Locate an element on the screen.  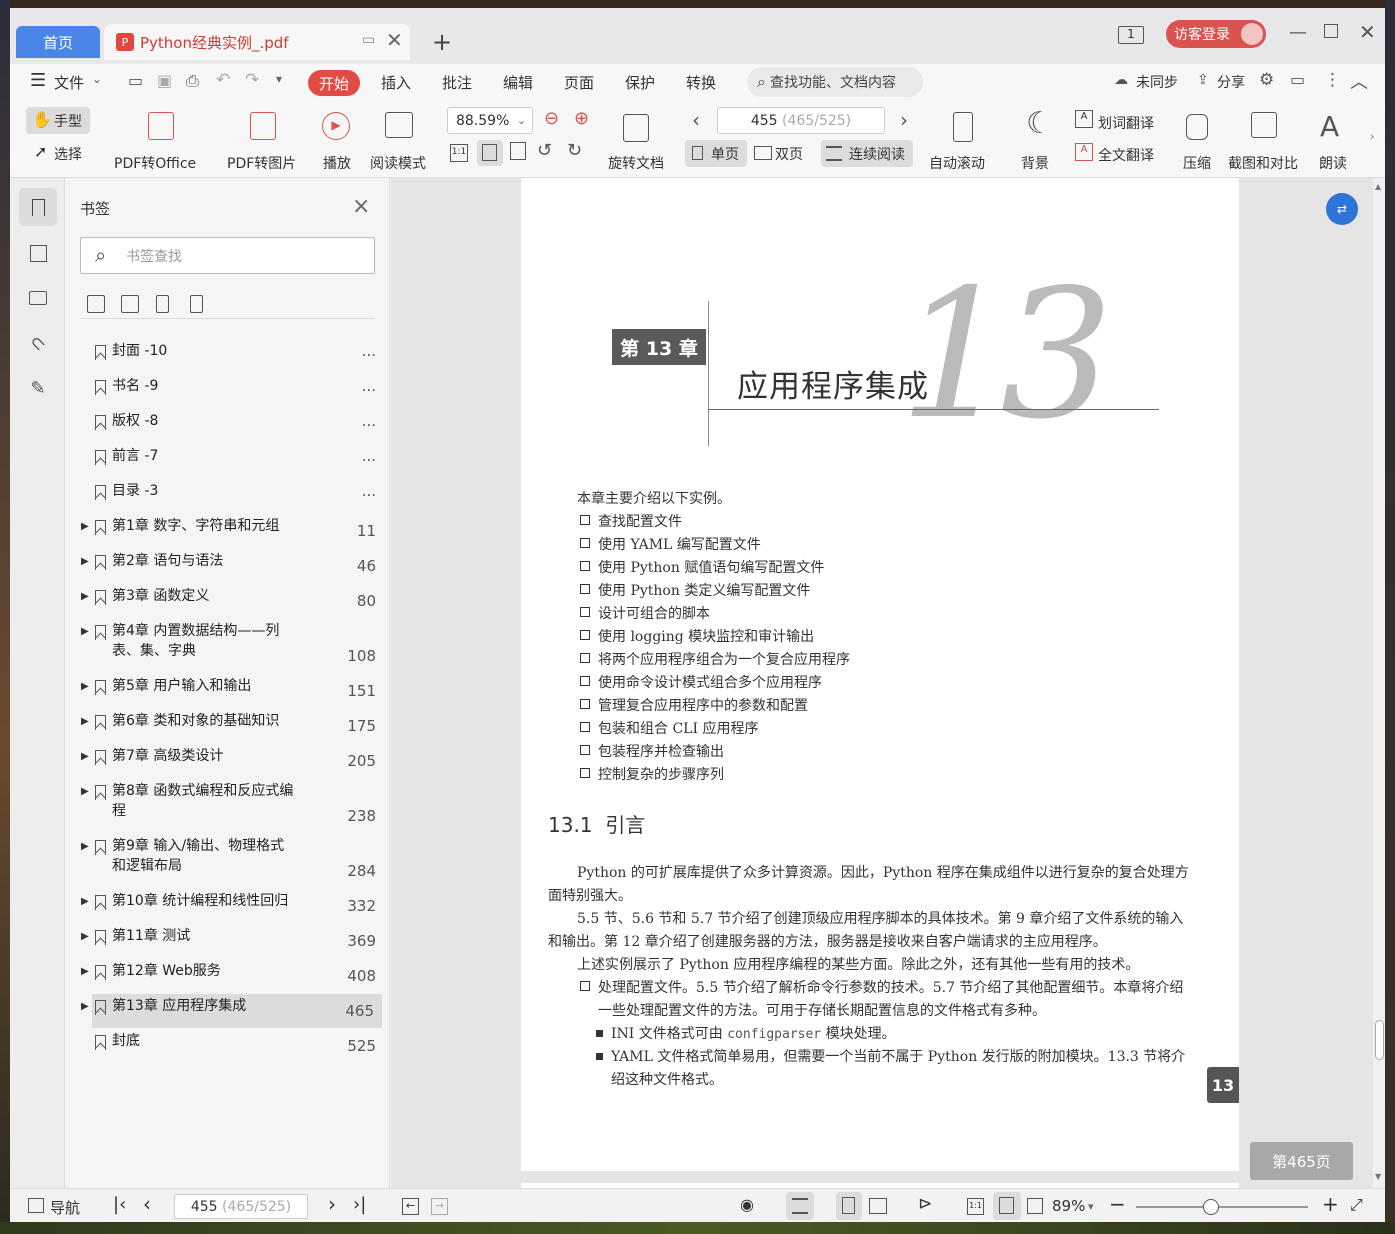
minimize-icon: — is located at coordinates (1298, 32).